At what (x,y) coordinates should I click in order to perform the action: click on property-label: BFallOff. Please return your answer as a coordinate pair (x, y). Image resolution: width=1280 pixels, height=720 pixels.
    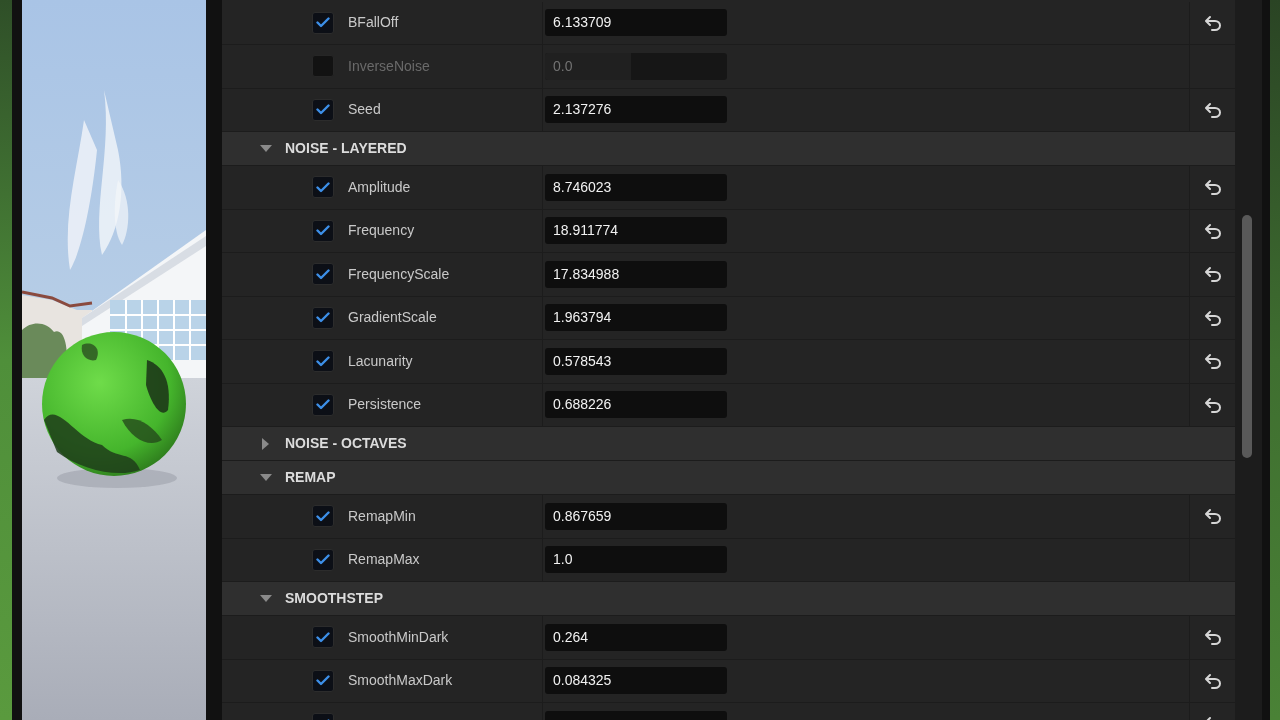
    Looking at the image, I should click on (373, 23).